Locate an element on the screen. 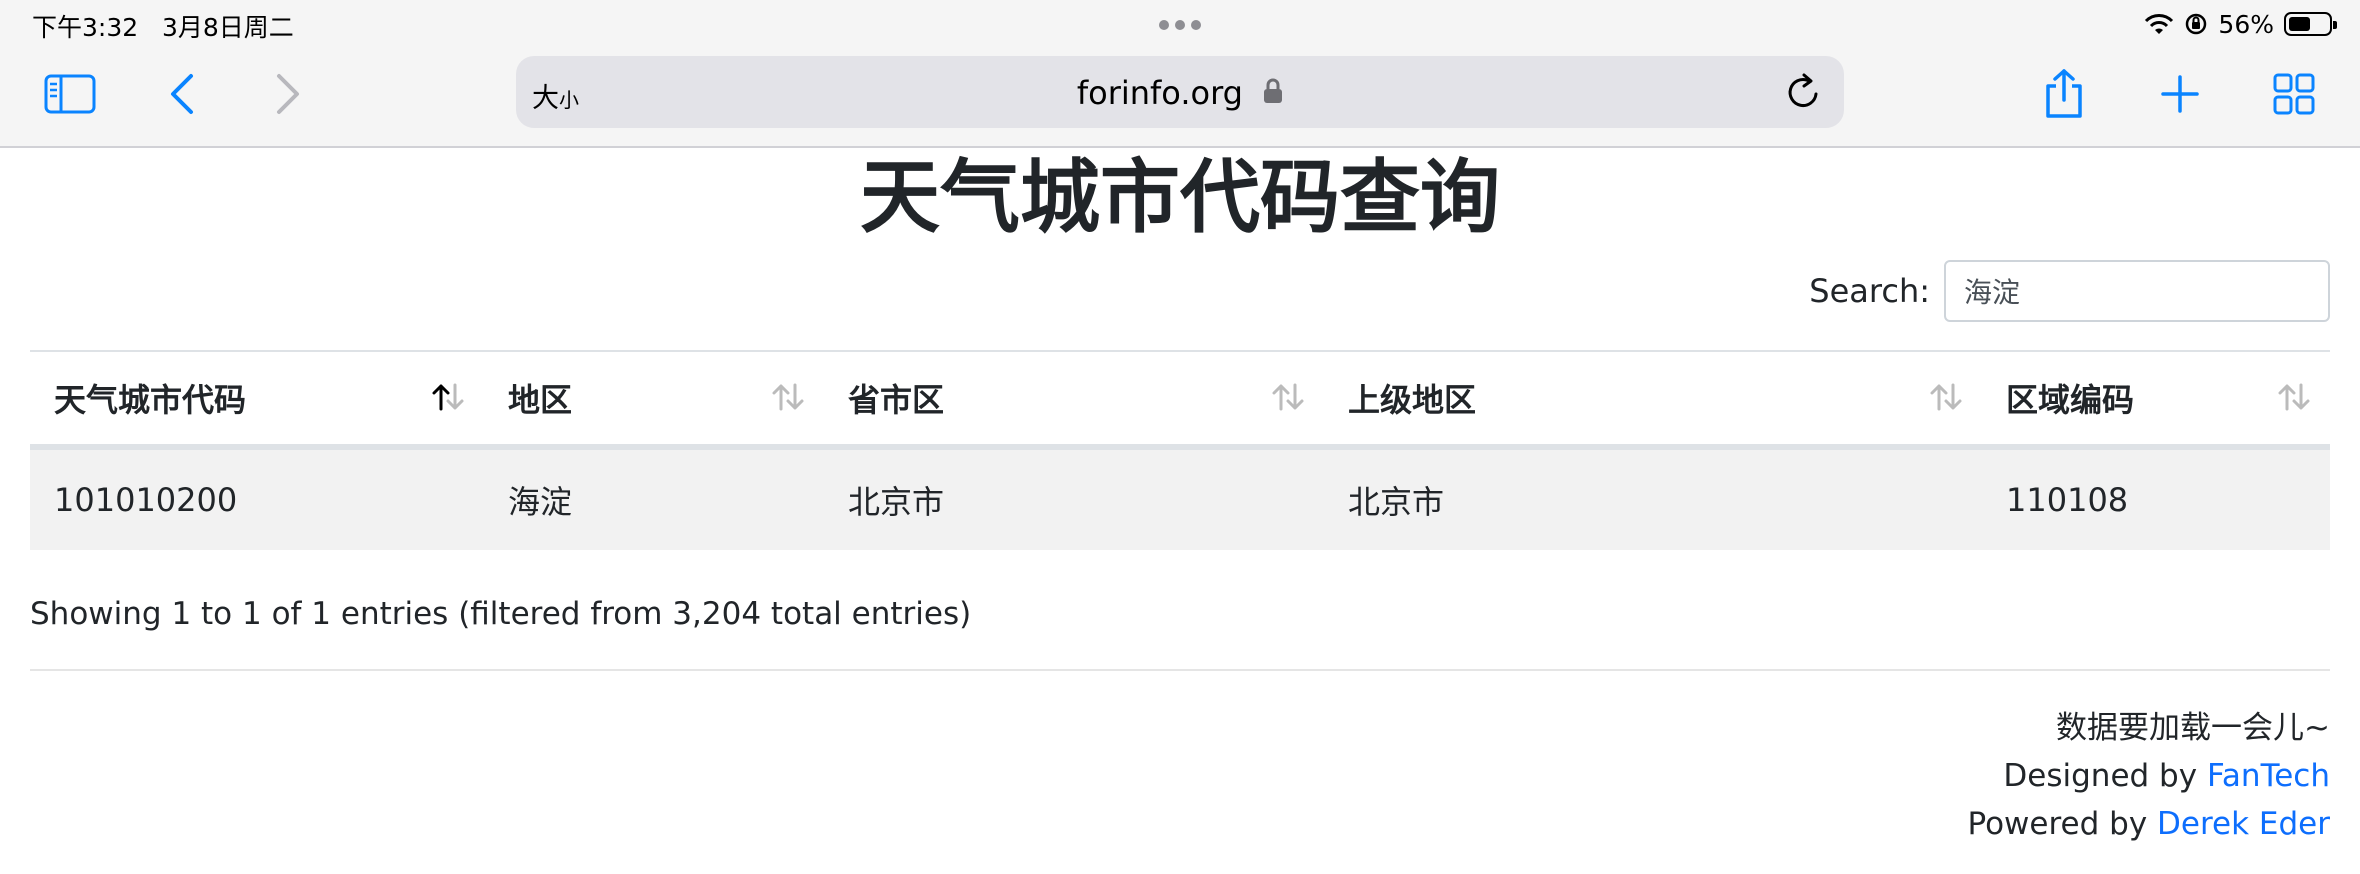 This screenshot has width=2360, height=874. cell-parent-region: 北京市 is located at coordinates (1396, 502).